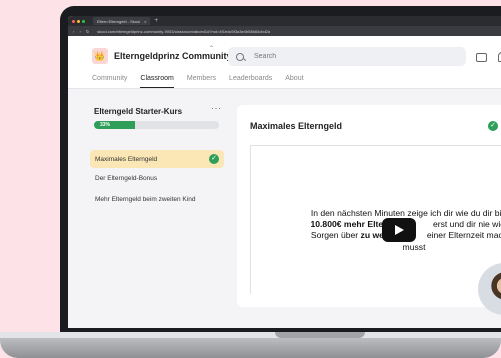 This screenshot has width=501, height=358. Describe the element at coordinates (294, 82) in the screenshot. I see `tab-about: About` at that location.